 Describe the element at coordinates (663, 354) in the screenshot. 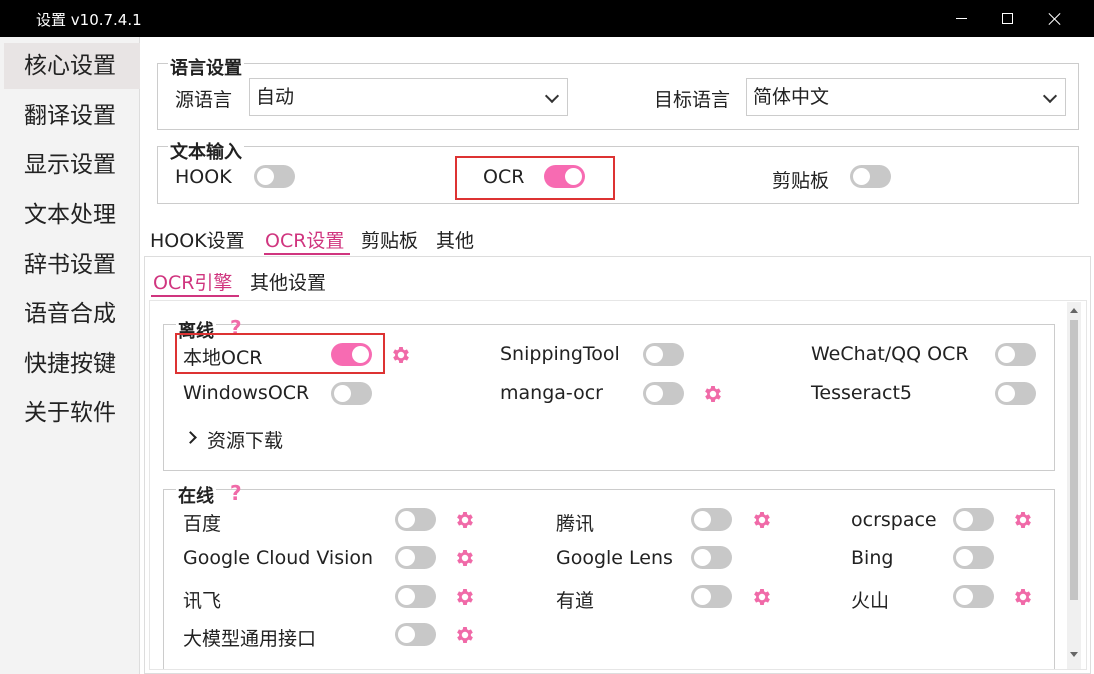

I see `snippingtool-toggle` at that location.